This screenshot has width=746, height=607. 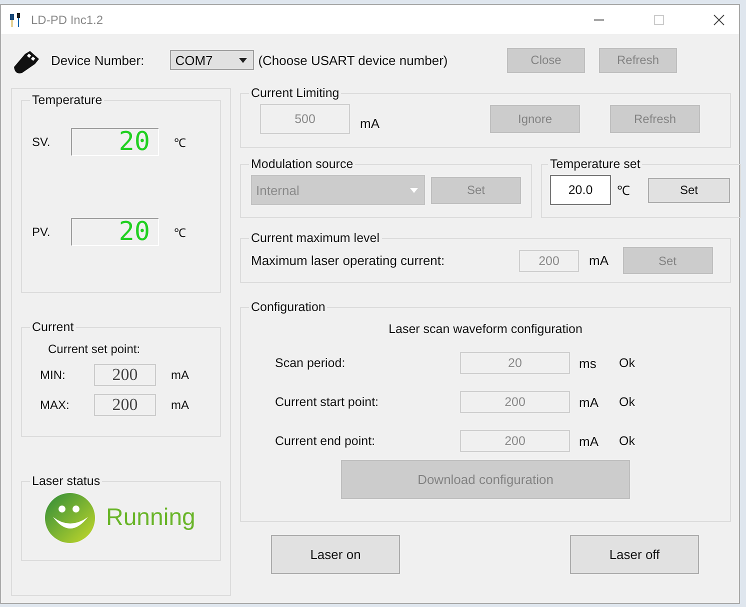 I want to click on laser-button: Laser off, so click(x=634, y=554).